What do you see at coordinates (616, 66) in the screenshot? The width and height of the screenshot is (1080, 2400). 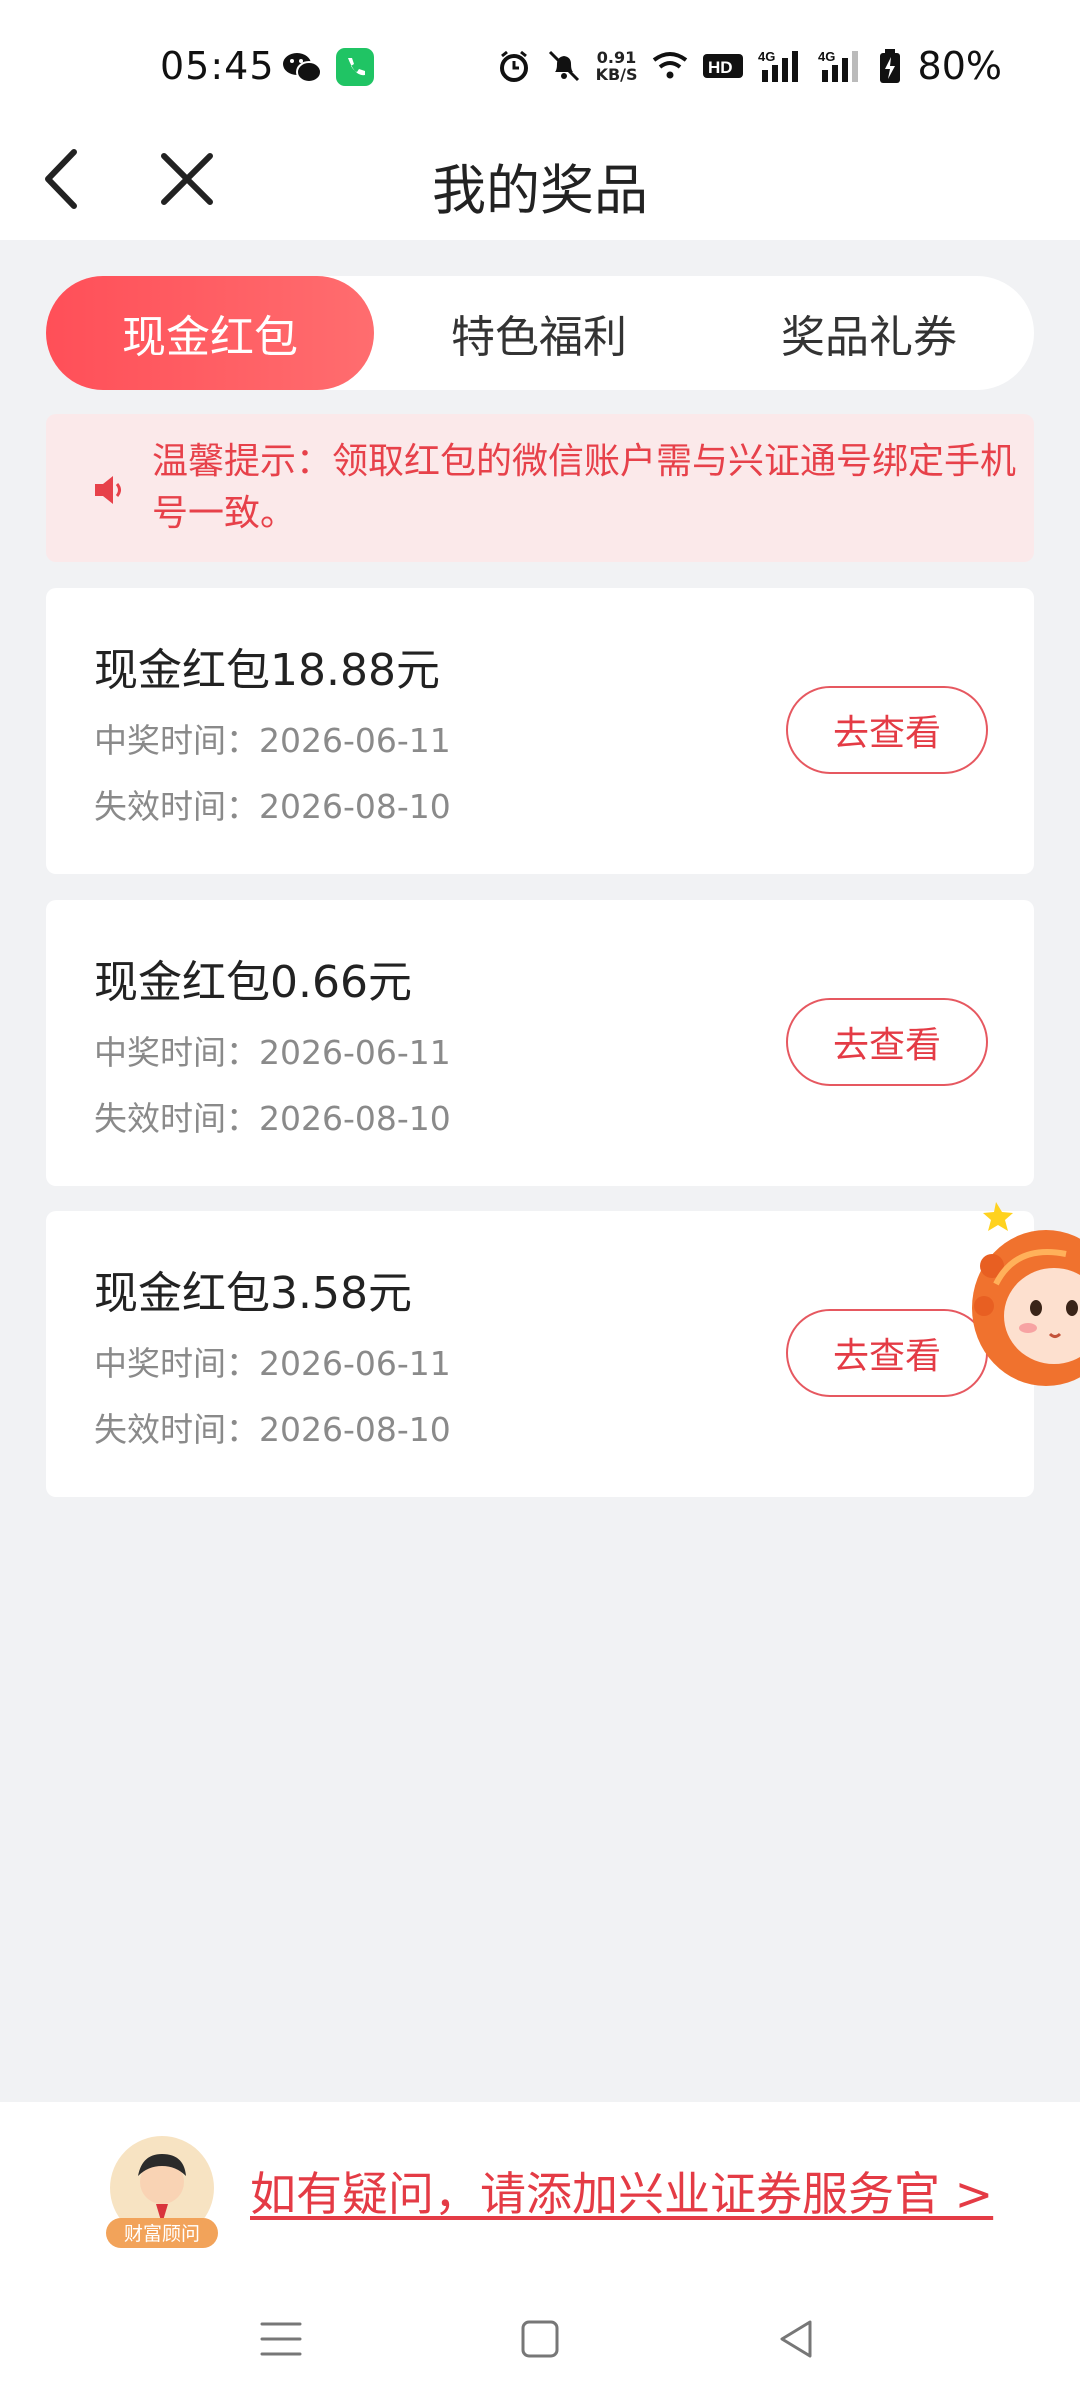 I see `network-speed: 0.91 KB/S` at bounding box center [616, 66].